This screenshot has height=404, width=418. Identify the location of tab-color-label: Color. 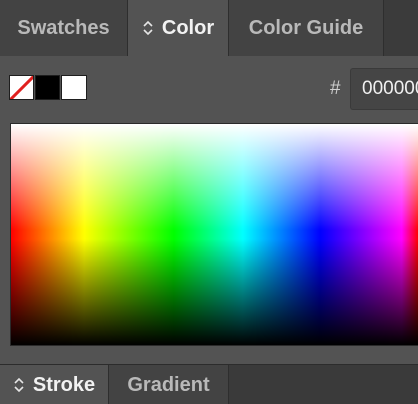
(188, 27).